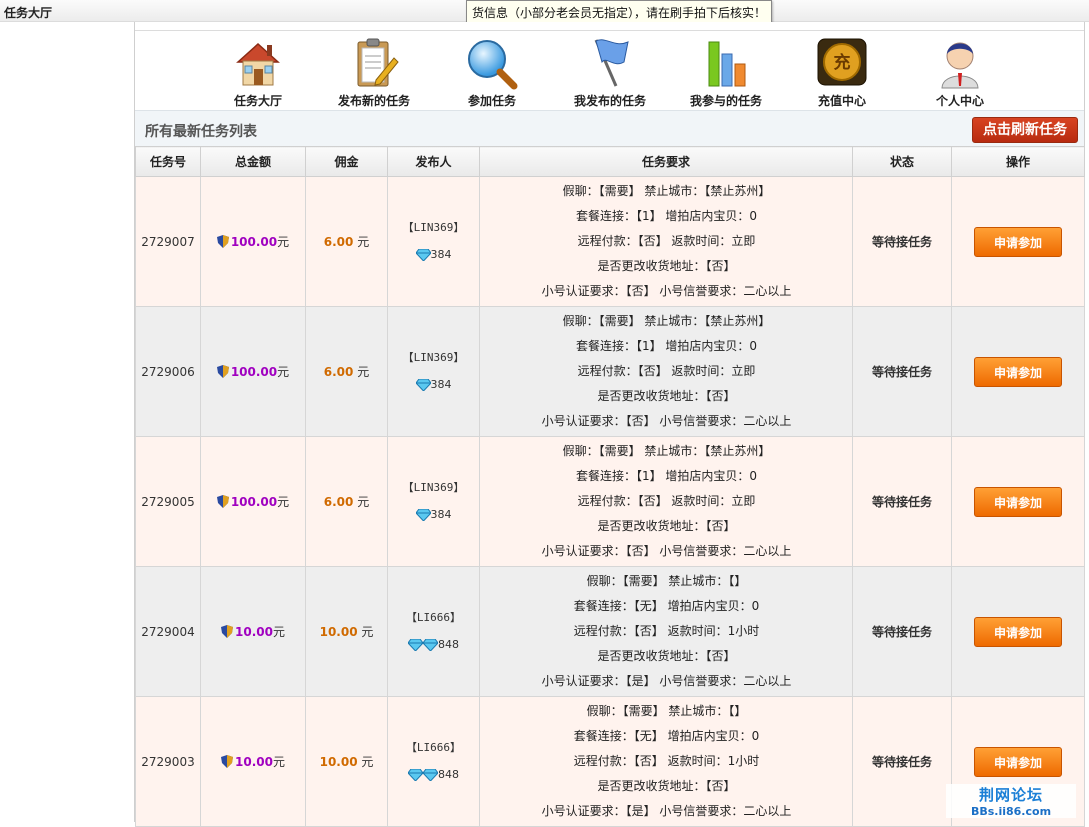 The image size is (1089, 827). I want to click on nav-item-label: 我发布的任务, so click(609, 101).